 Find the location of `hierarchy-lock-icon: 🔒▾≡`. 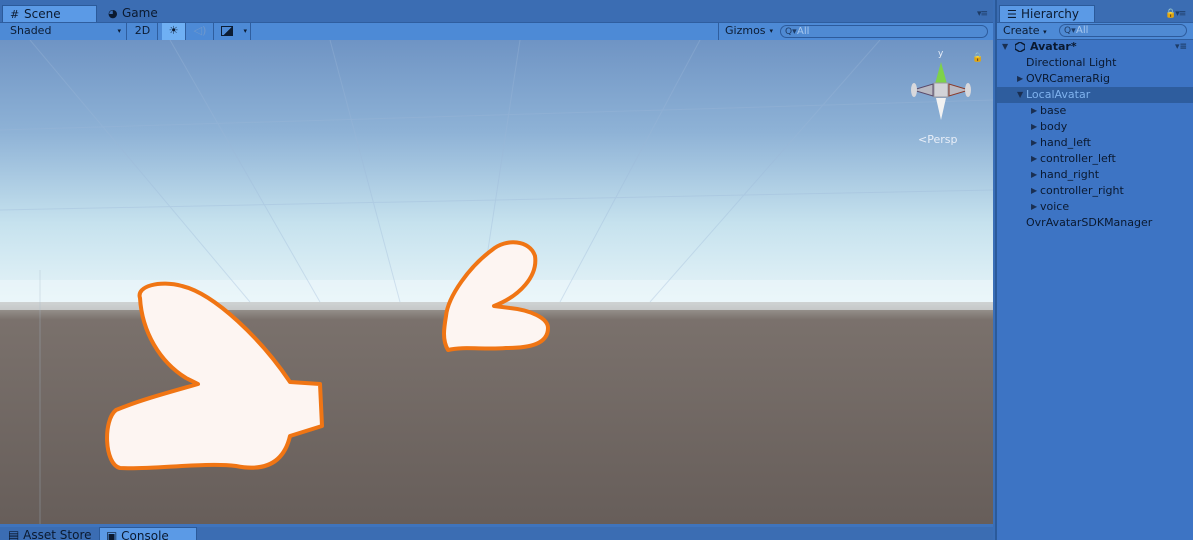

hierarchy-lock-icon: 🔒▾≡ is located at coordinates (1175, 14).